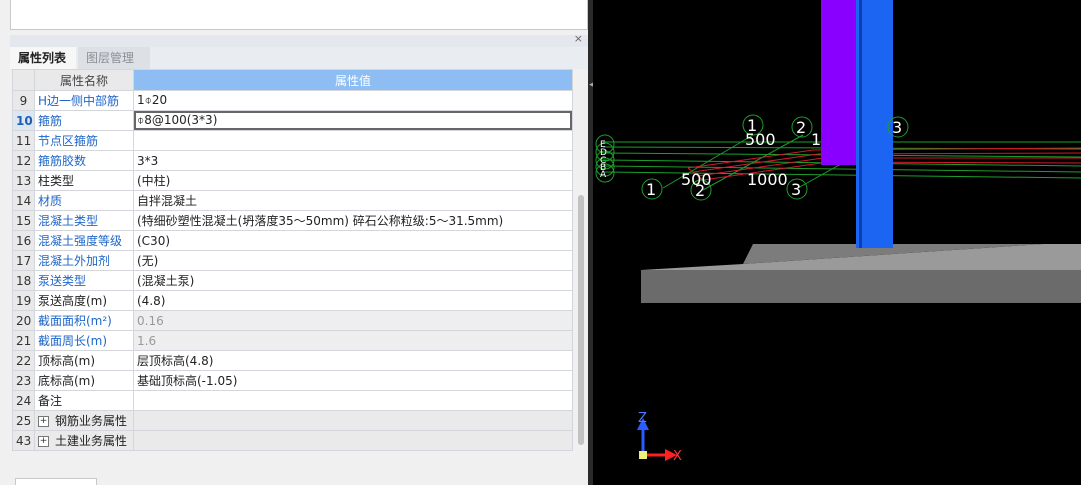  I want to click on property-value-readonly: 0.16, so click(353, 320).